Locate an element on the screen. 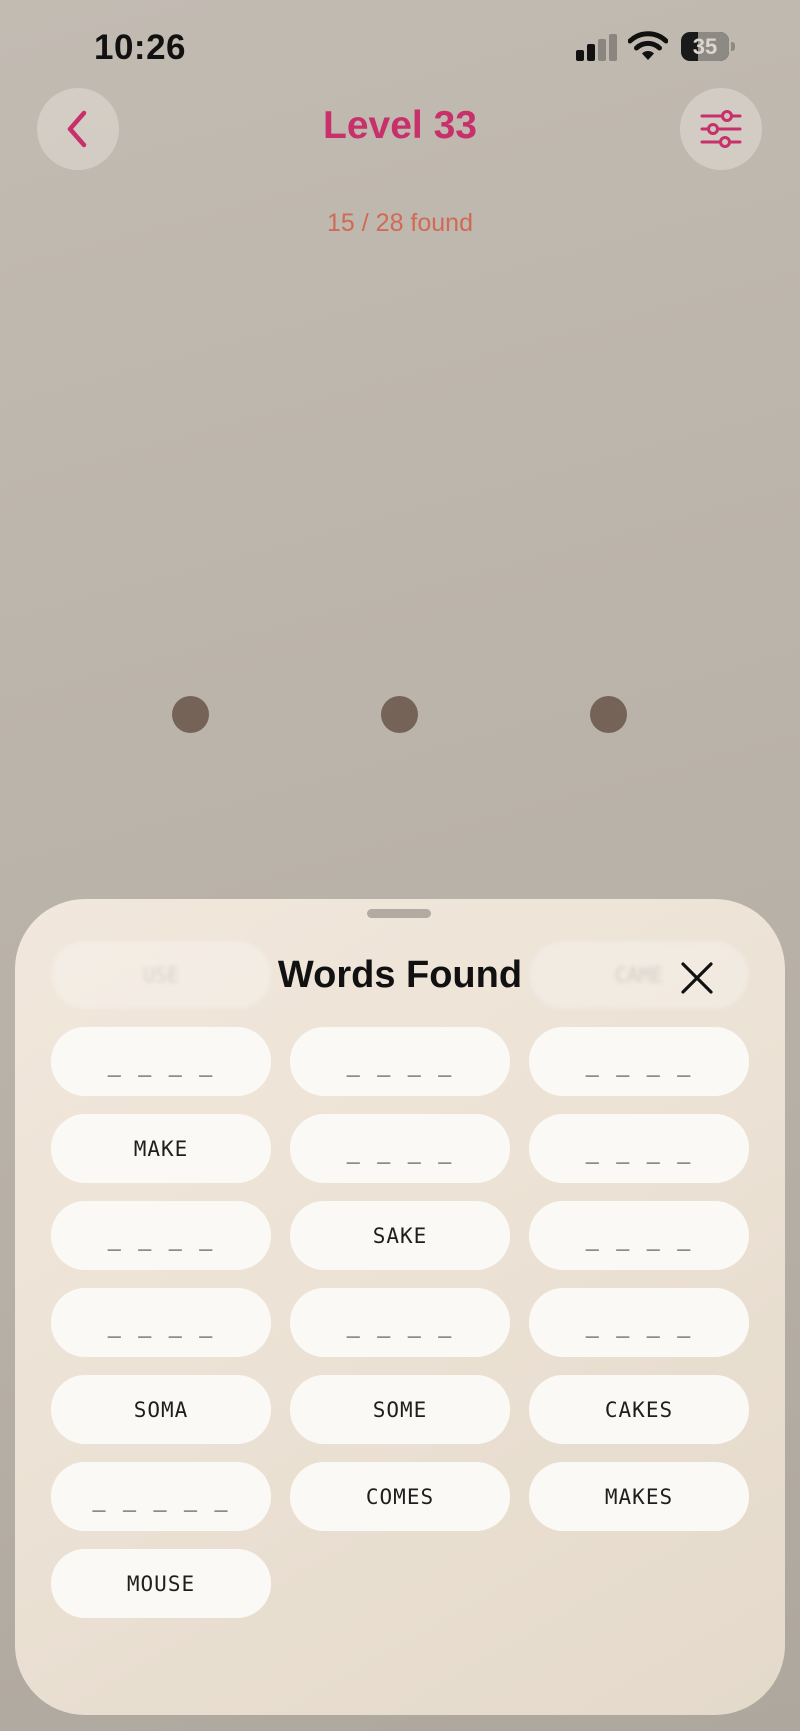  settings-button is located at coordinates (721, 129).